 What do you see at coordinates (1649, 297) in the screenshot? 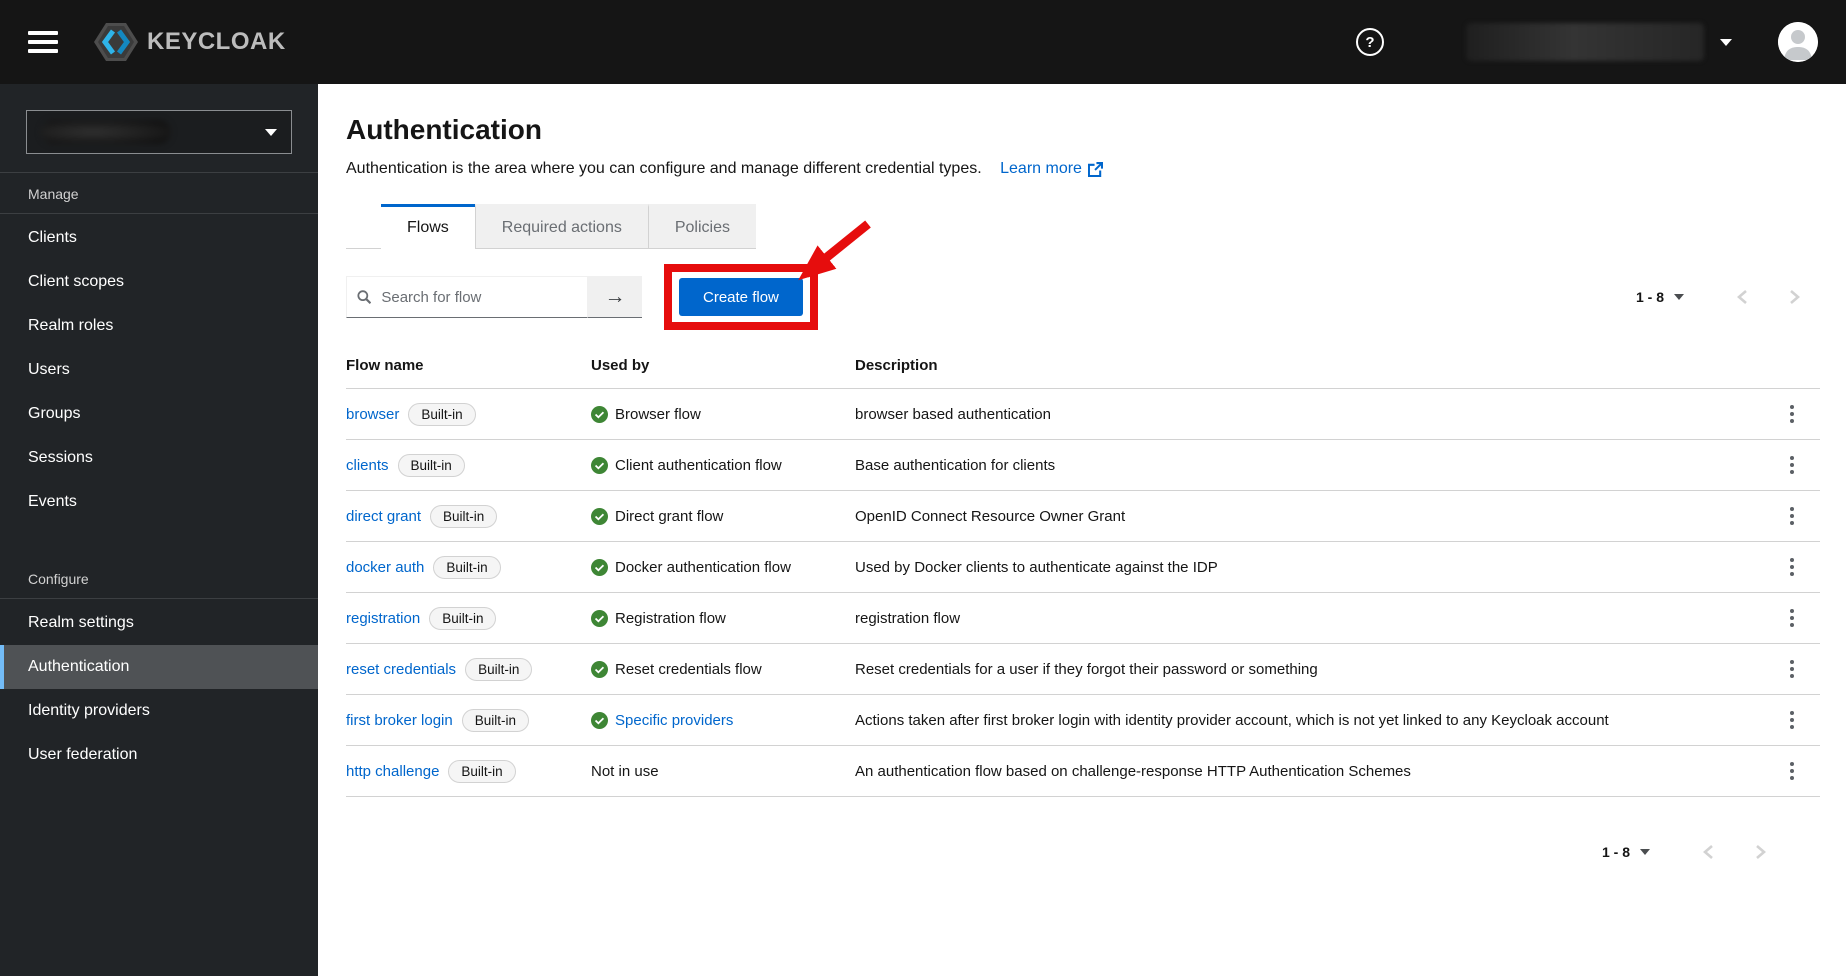
I see `pagination-range: 1 - 8` at bounding box center [1649, 297].